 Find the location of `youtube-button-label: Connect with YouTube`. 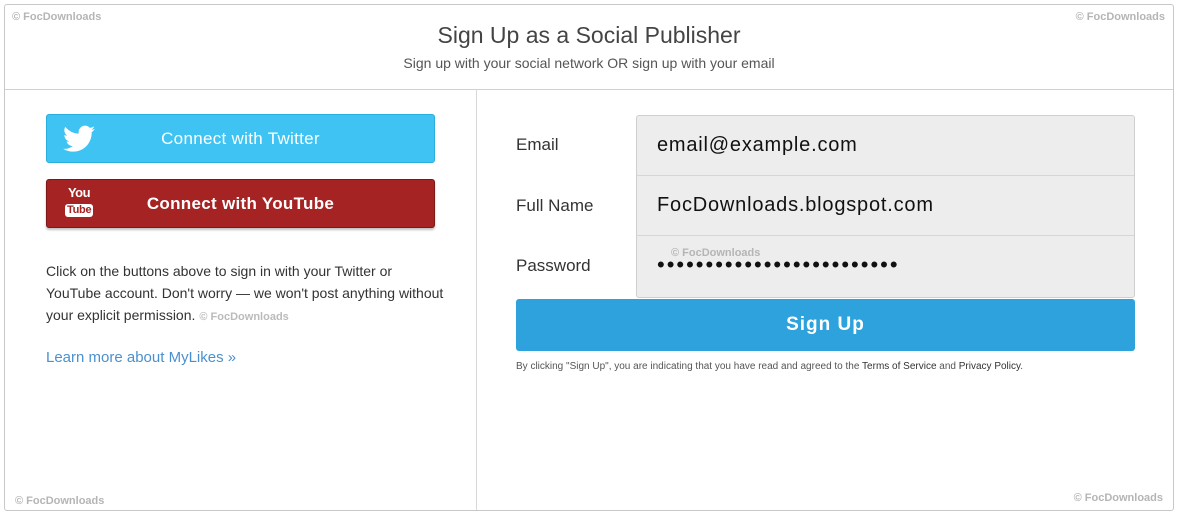

youtube-button-label: Connect with YouTube is located at coordinates (240, 203).